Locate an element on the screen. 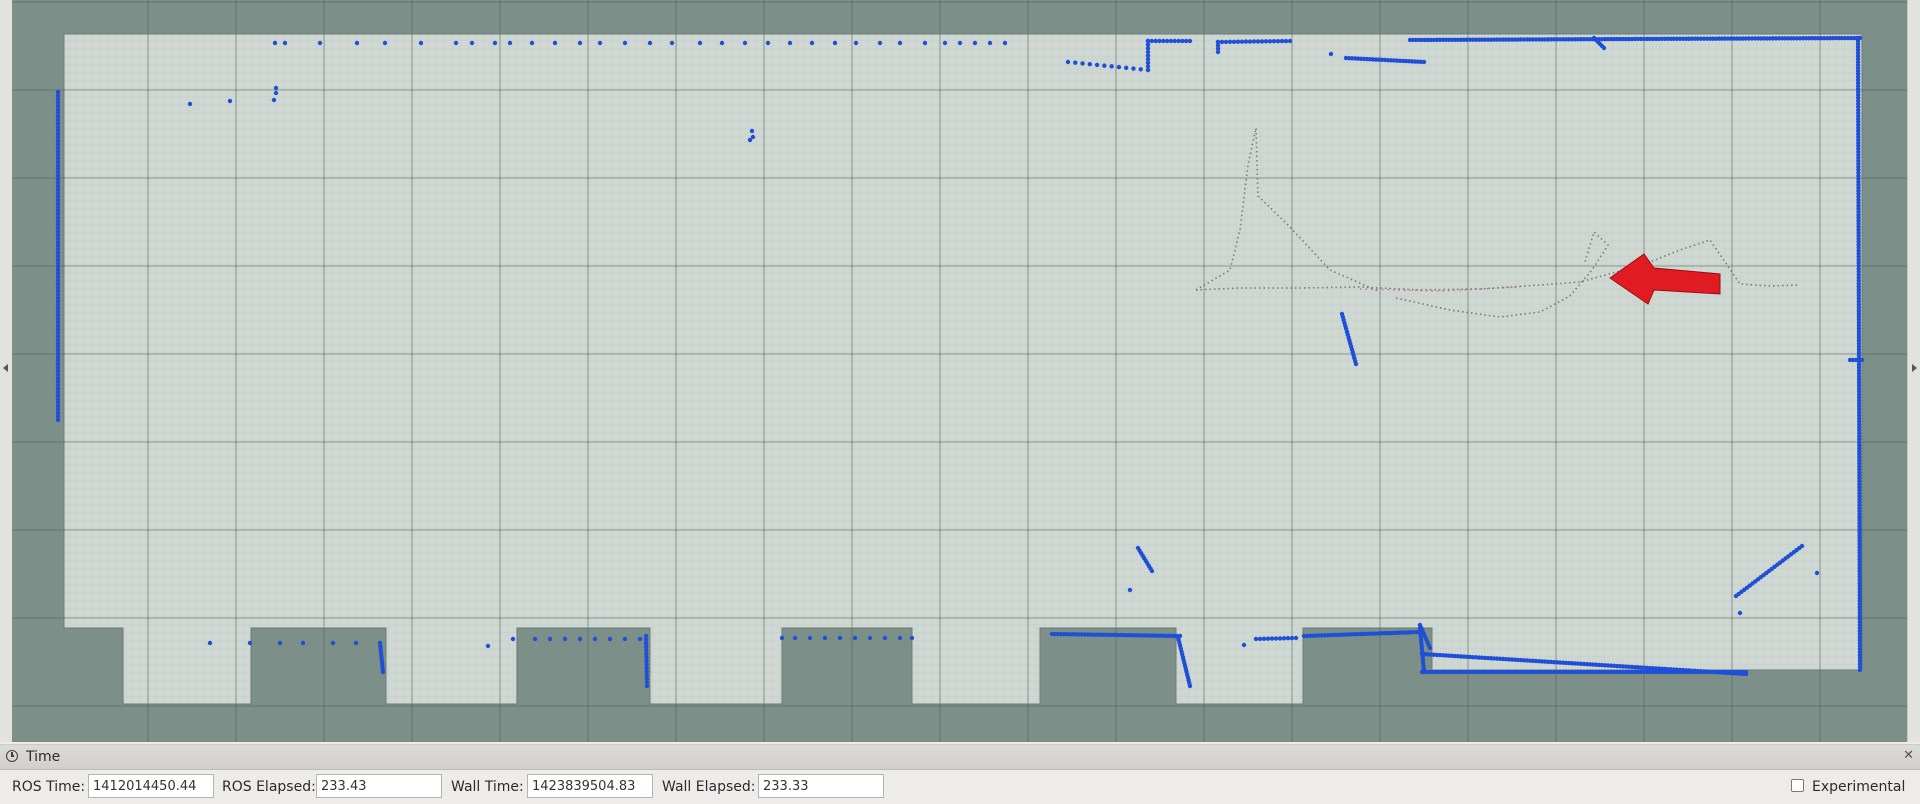 This screenshot has height=804, width=1920. experimental-checkbox is located at coordinates (1797, 785).